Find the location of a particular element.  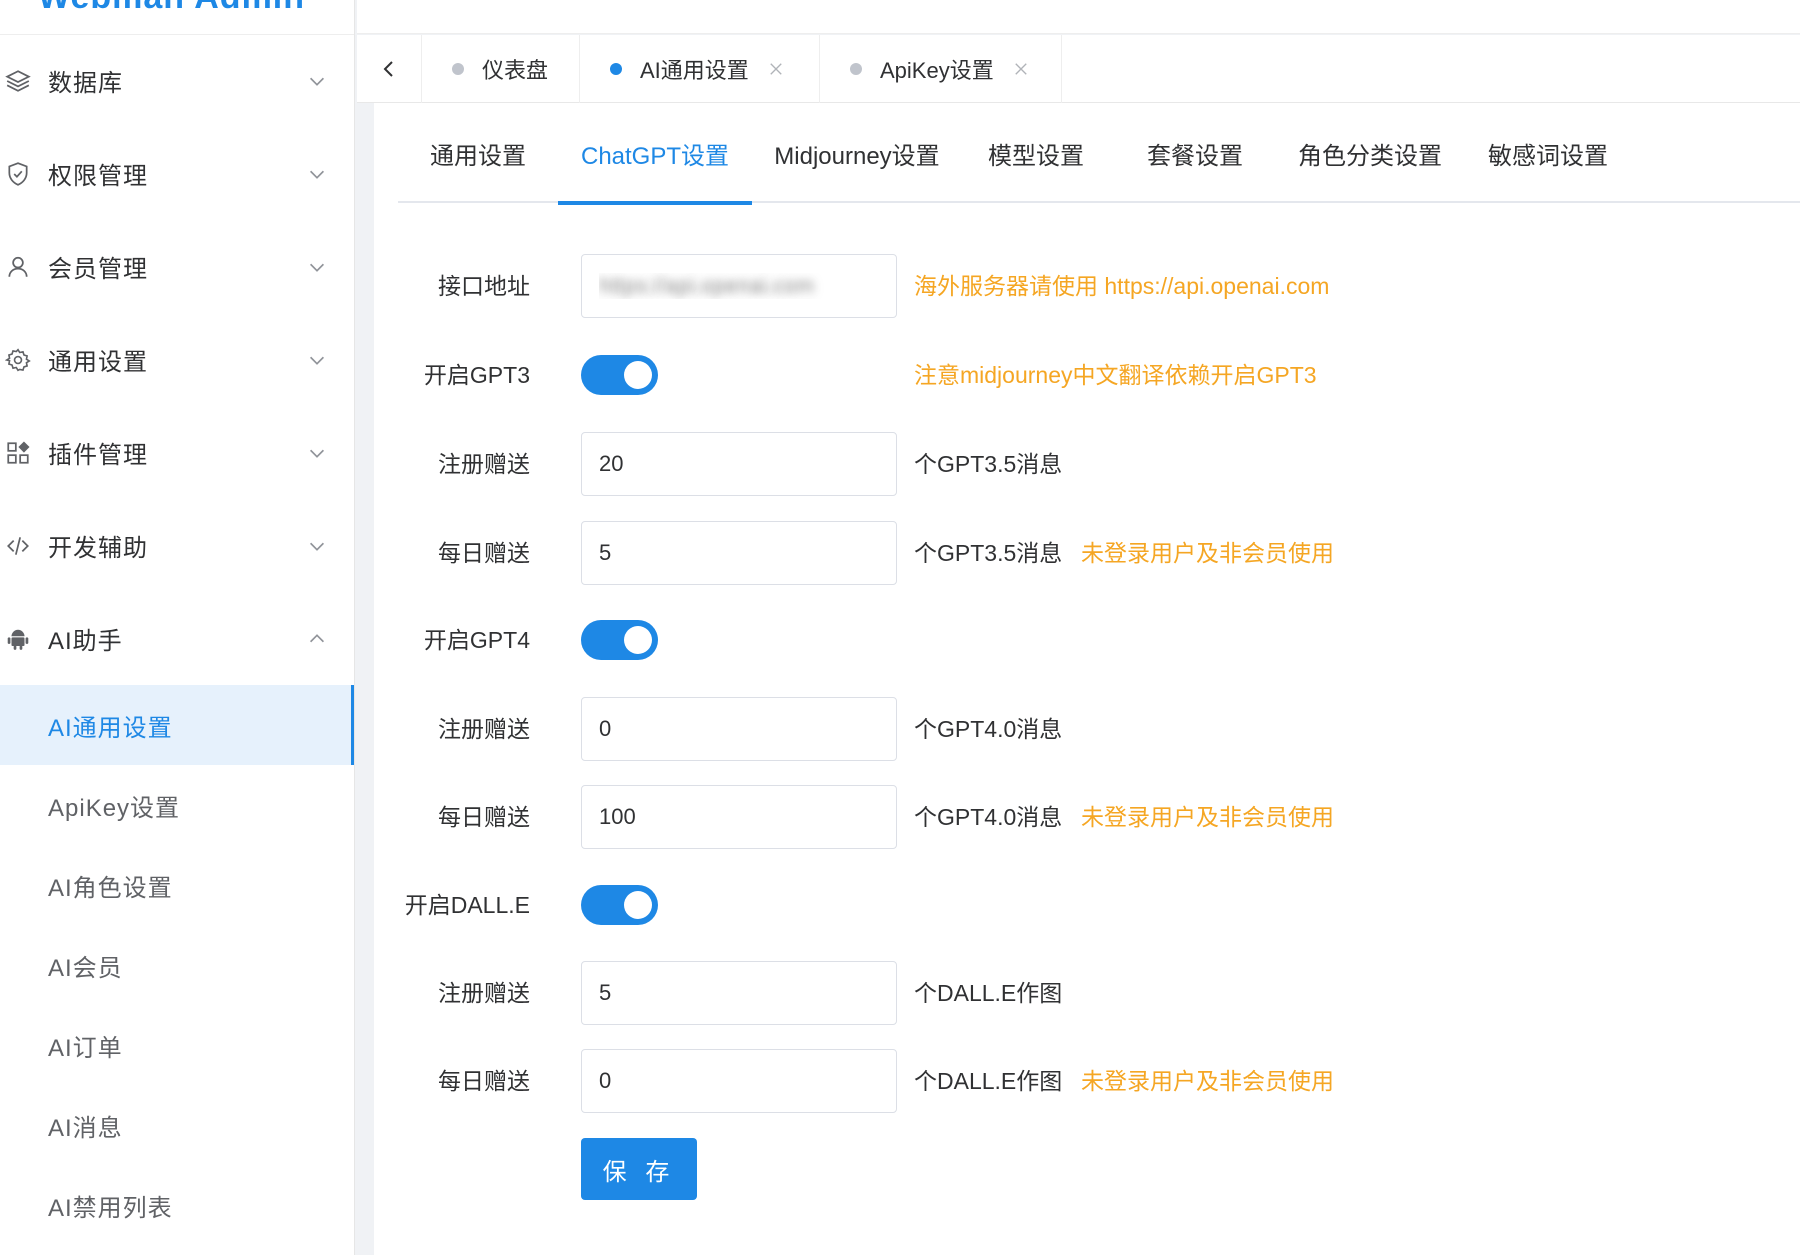

tab-midjourney-settings: Midjourney设置 is located at coordinates (857, 153).